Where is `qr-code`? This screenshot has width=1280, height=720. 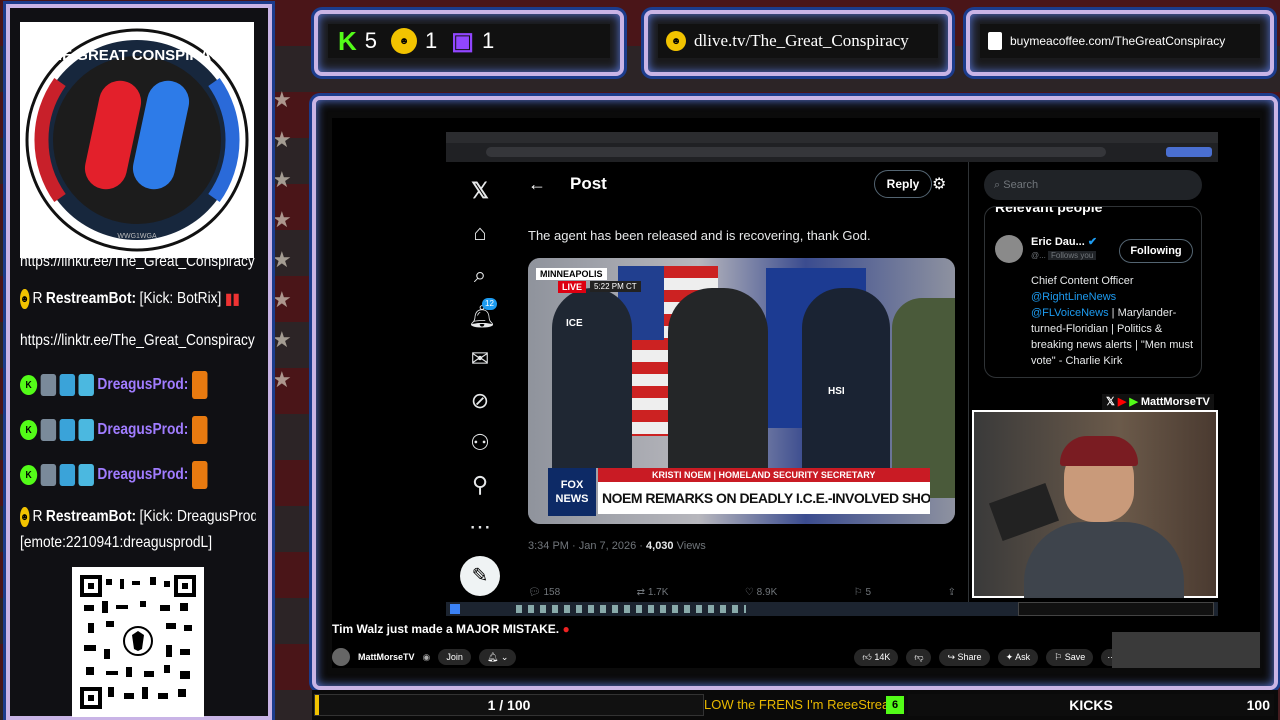
qr-code is located at coordinates (138, 642).